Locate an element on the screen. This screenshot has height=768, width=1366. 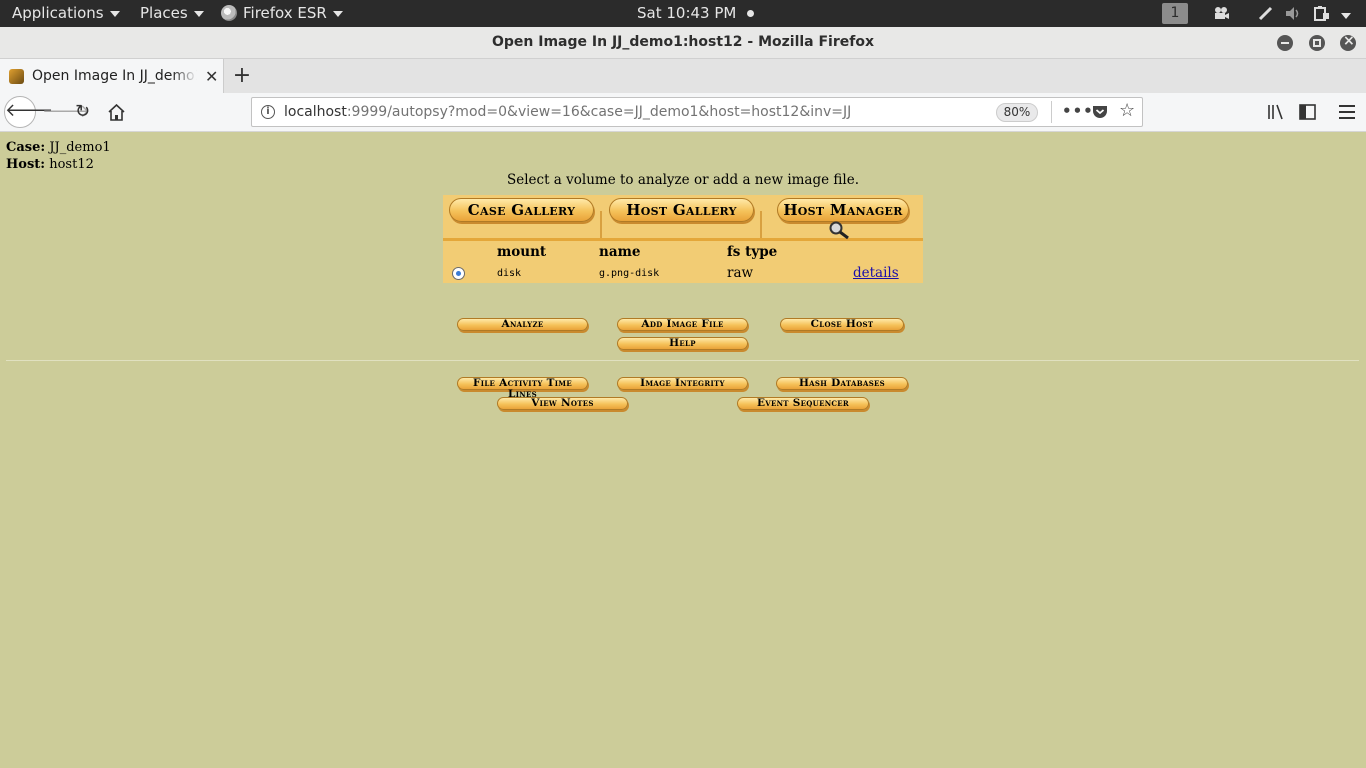
maximize-button is located at coordinates (1317, 43).